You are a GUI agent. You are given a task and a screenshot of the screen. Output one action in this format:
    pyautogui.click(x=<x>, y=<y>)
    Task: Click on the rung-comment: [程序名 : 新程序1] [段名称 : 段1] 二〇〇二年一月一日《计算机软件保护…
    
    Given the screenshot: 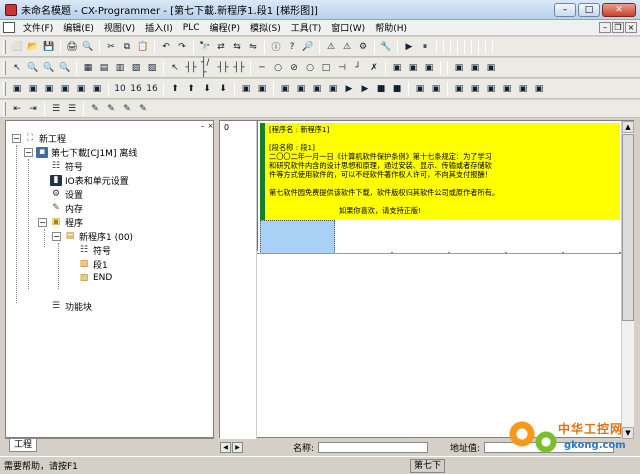 What is the action you would take?
    pyautogui.click(x=440, y=171)
    